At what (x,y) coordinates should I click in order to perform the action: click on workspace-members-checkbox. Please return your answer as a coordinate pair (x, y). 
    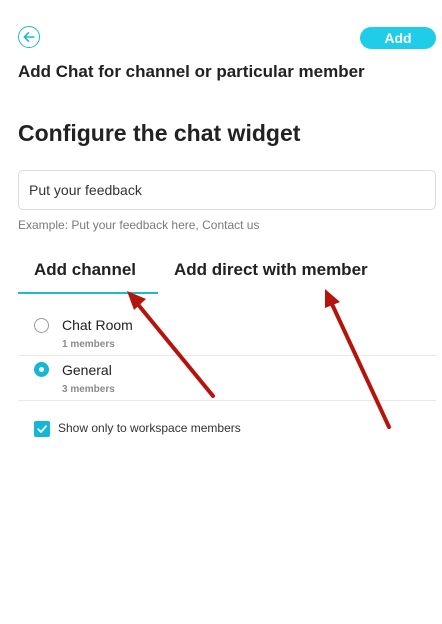
    Looking at the image, I should click on (42, 429).